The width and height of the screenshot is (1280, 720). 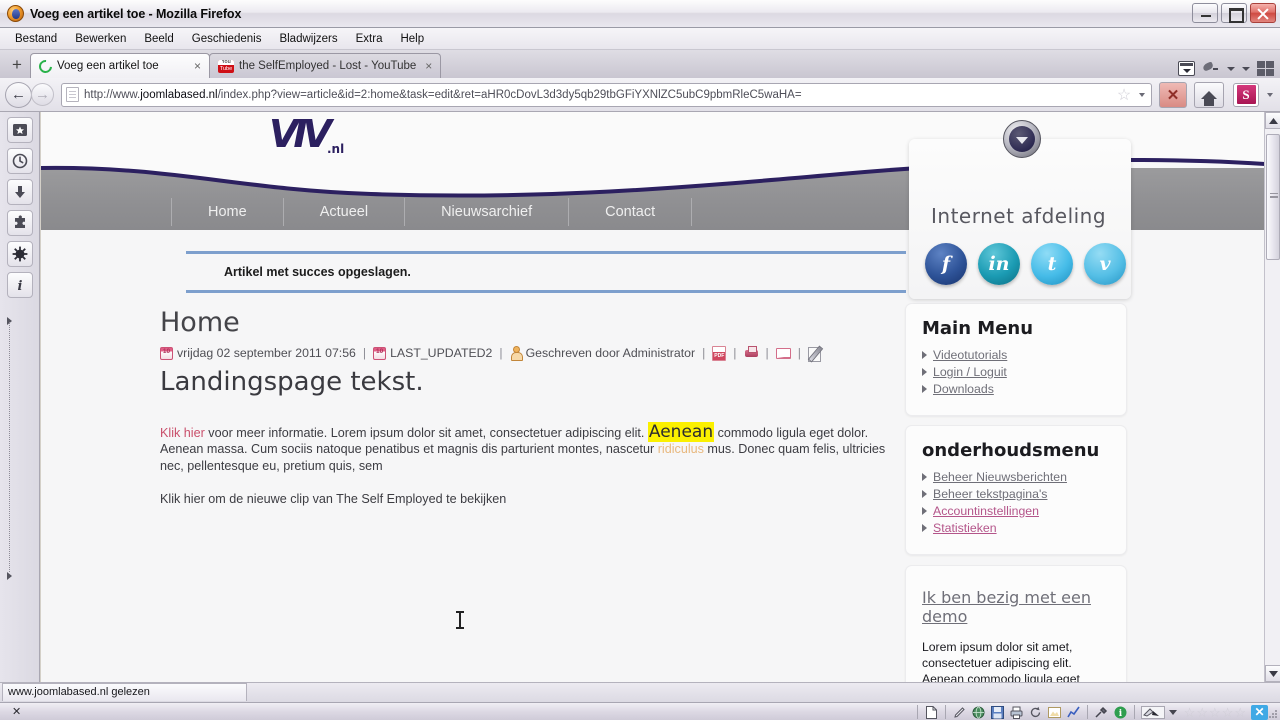 I want to click on link-demo: Ik ben bezig met een demo, so click(x=1016, y=607).